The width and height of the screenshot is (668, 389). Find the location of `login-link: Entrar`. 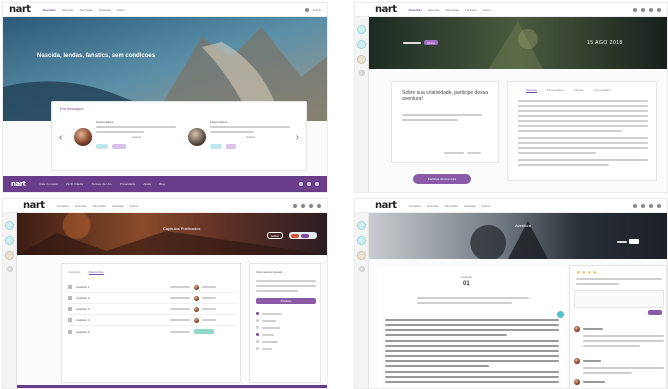

login-link: Entrar is located at coordinates (317, 10).